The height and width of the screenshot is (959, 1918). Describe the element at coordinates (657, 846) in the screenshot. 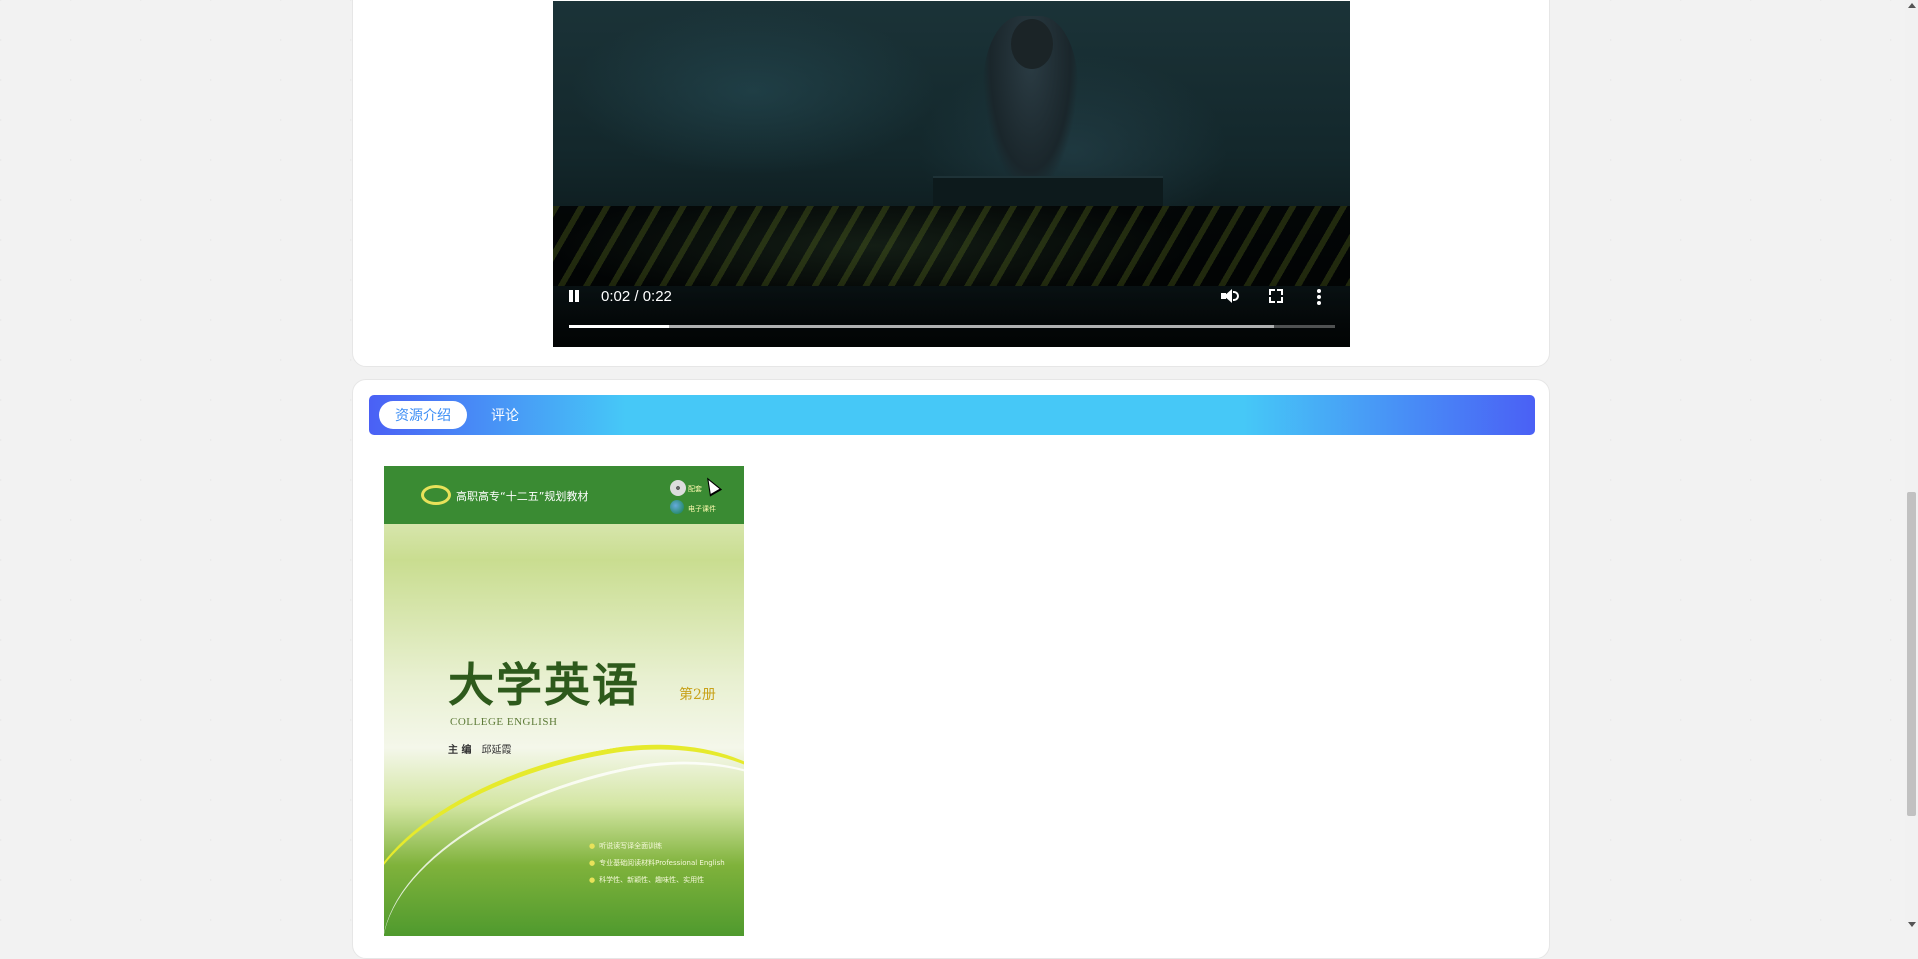

I see `cover-bullet: 听说读写译全面训练` at that location.